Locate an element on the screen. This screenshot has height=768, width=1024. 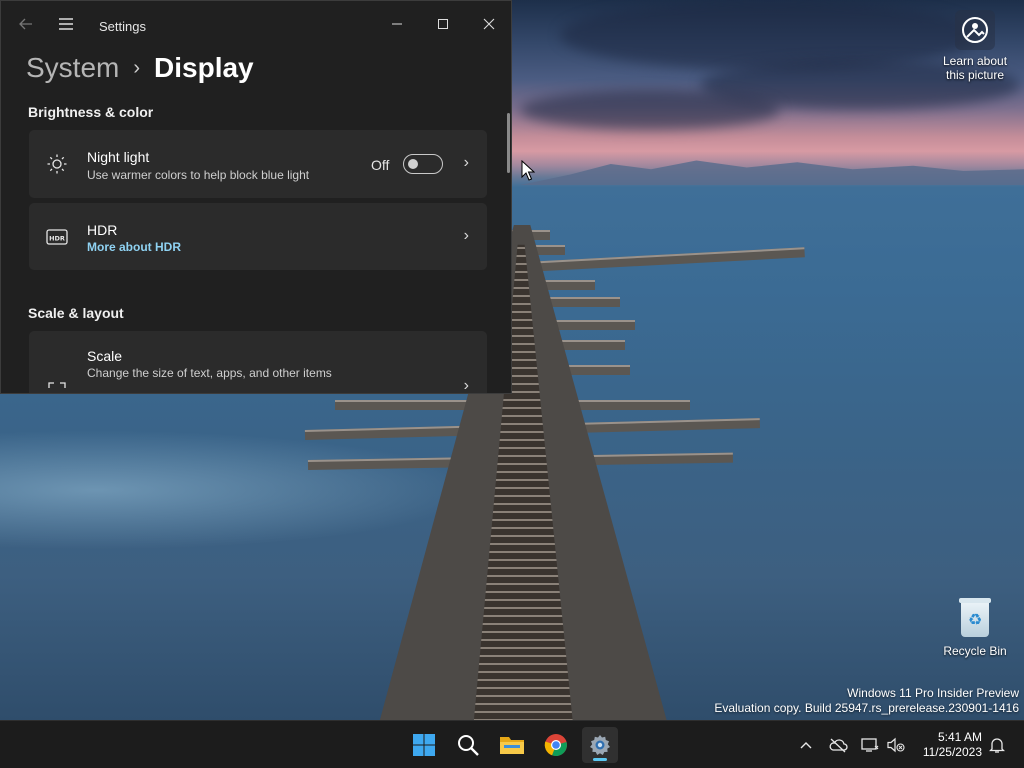
folder-icon is located at coordinates (512, 745).